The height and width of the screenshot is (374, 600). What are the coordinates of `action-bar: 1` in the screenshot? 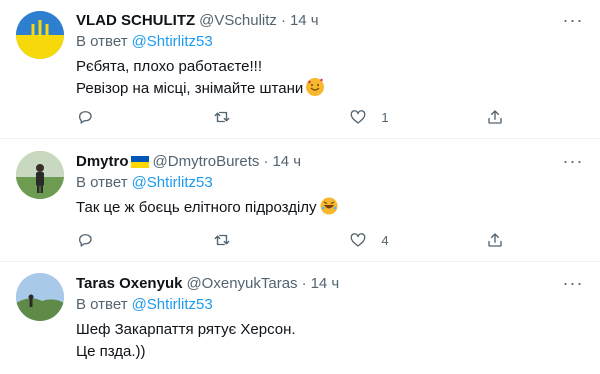 It's located at (291, 117).